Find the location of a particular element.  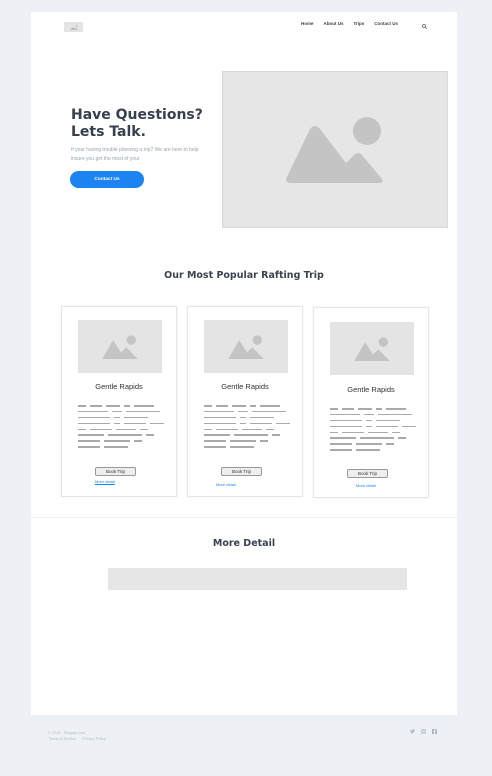

instagram-icon is located at coordinates (423, 731).